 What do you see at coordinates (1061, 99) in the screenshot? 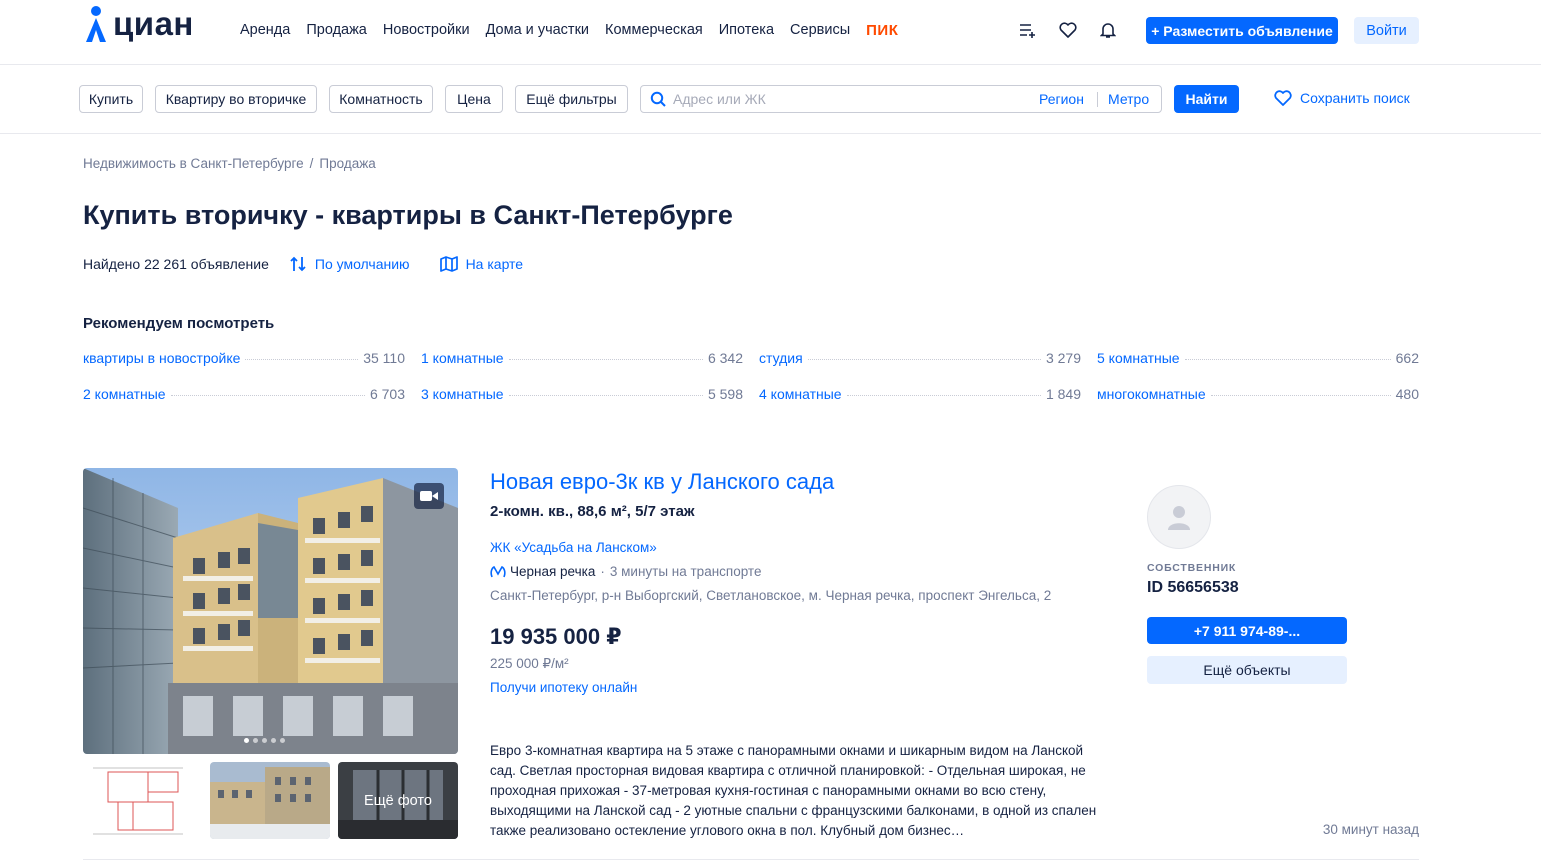
I see `region-link: Регион` at bounding box center [1061, 99].